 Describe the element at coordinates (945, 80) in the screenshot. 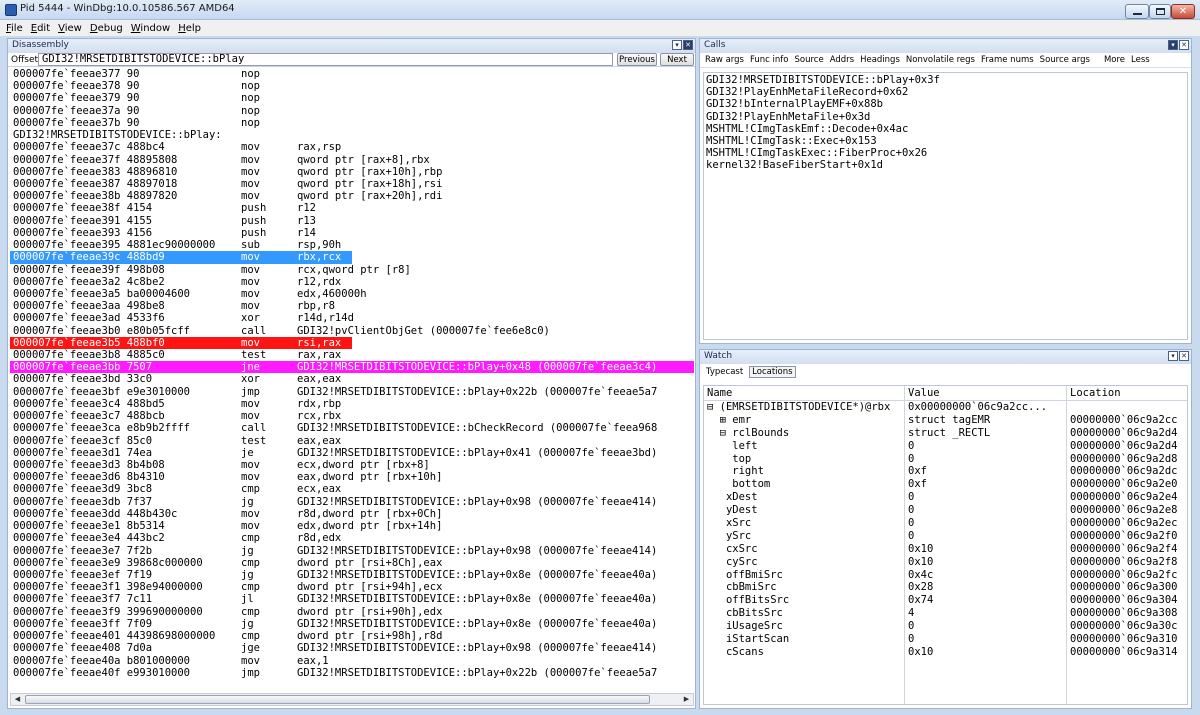

I see `call-stack-frame: GDI32!MRSETDIBITSTODEVICE::bPlay+0x3f` at that location.